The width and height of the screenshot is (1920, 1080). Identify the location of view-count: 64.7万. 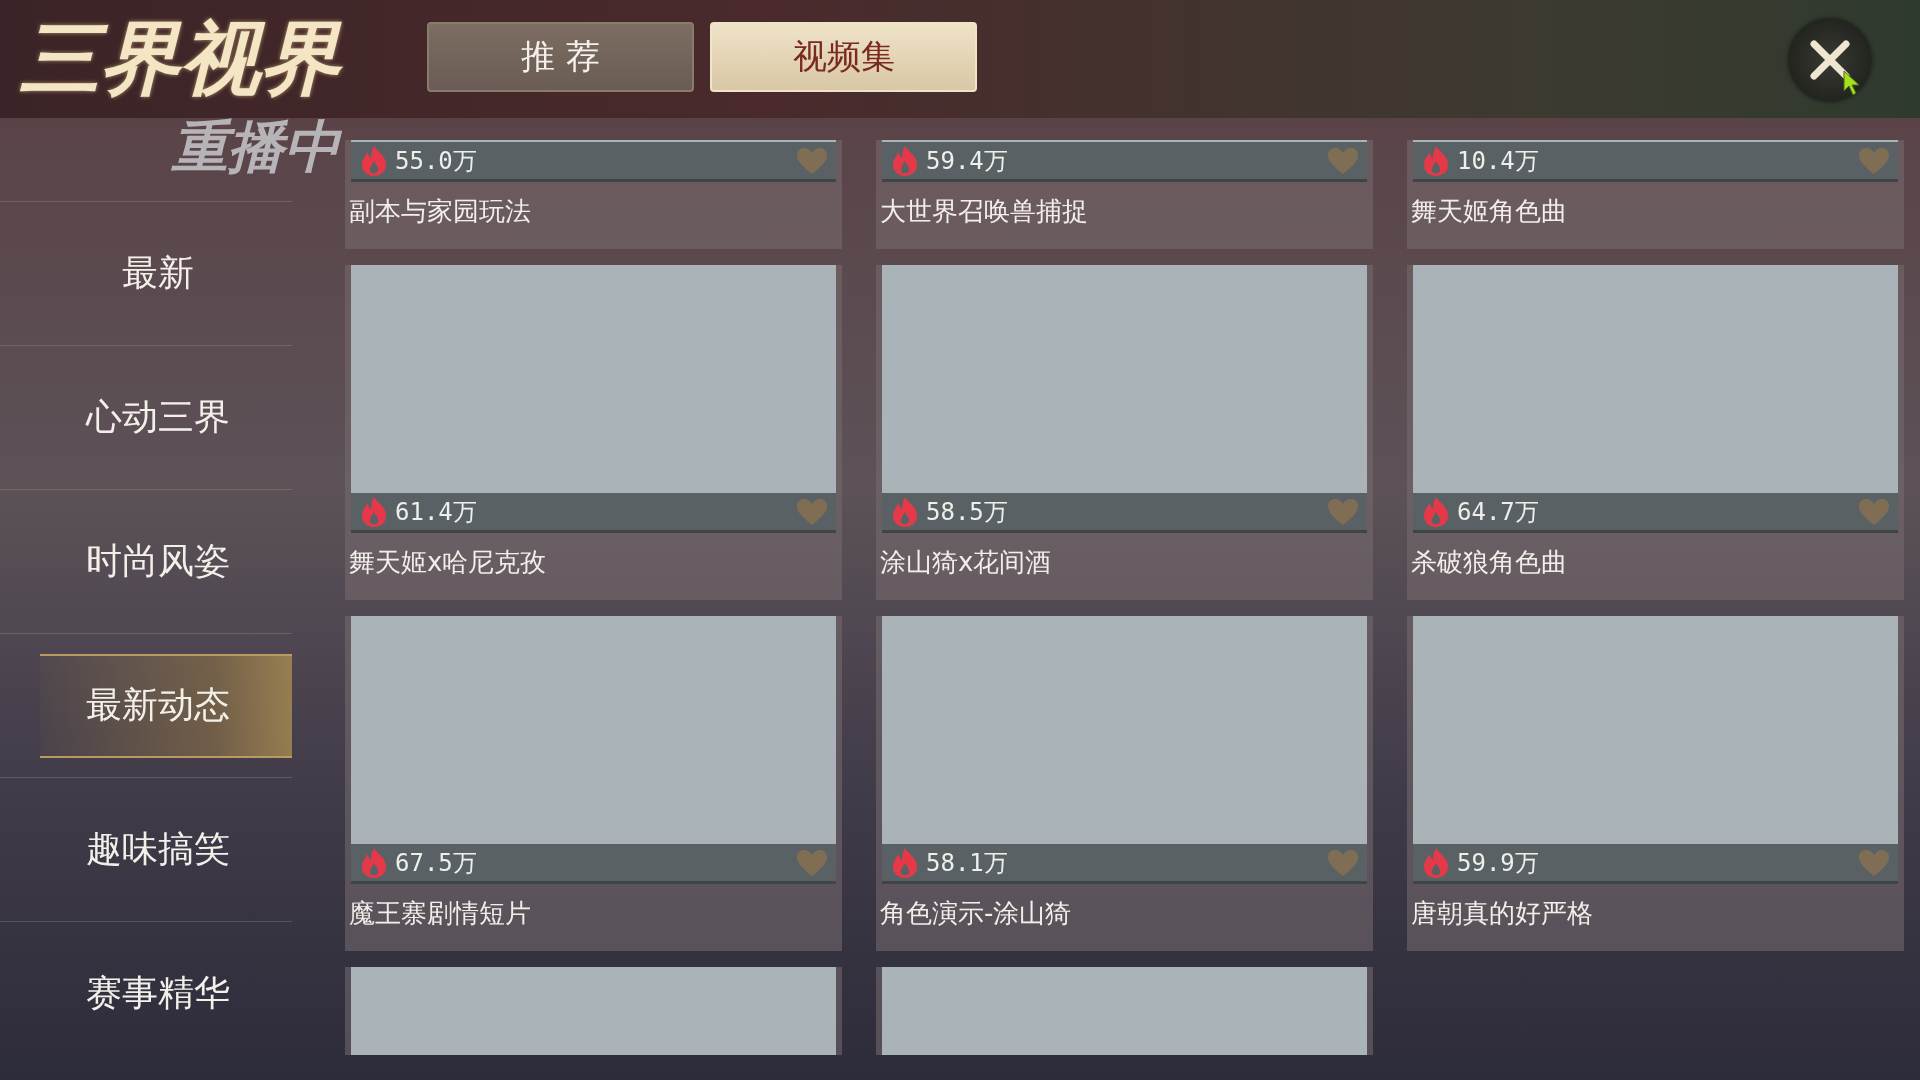
(1498, 512).